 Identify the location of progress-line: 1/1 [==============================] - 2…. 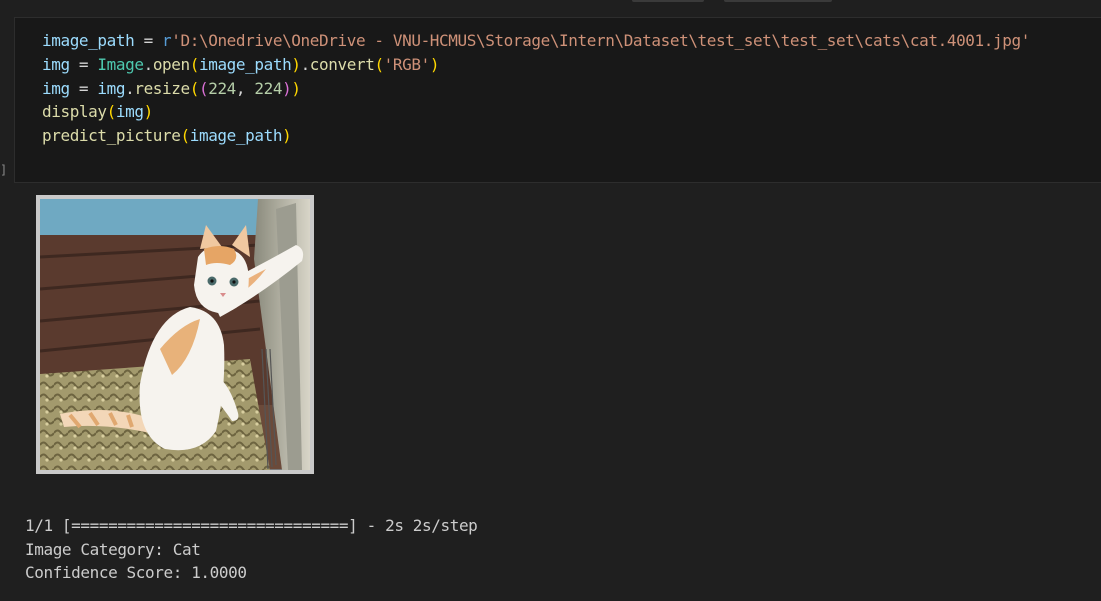
(251, 525).